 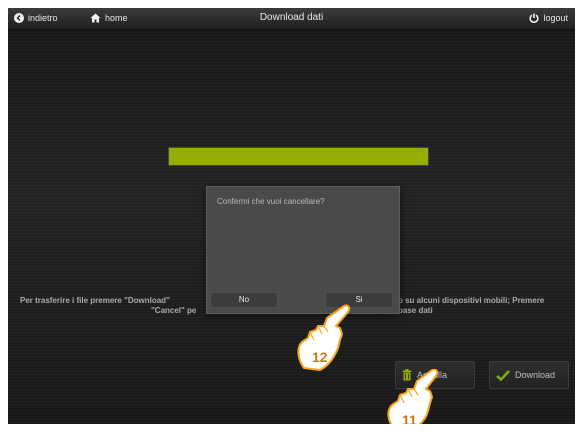 I want to click on page-title: Download dati, so click(x=291, y=17).